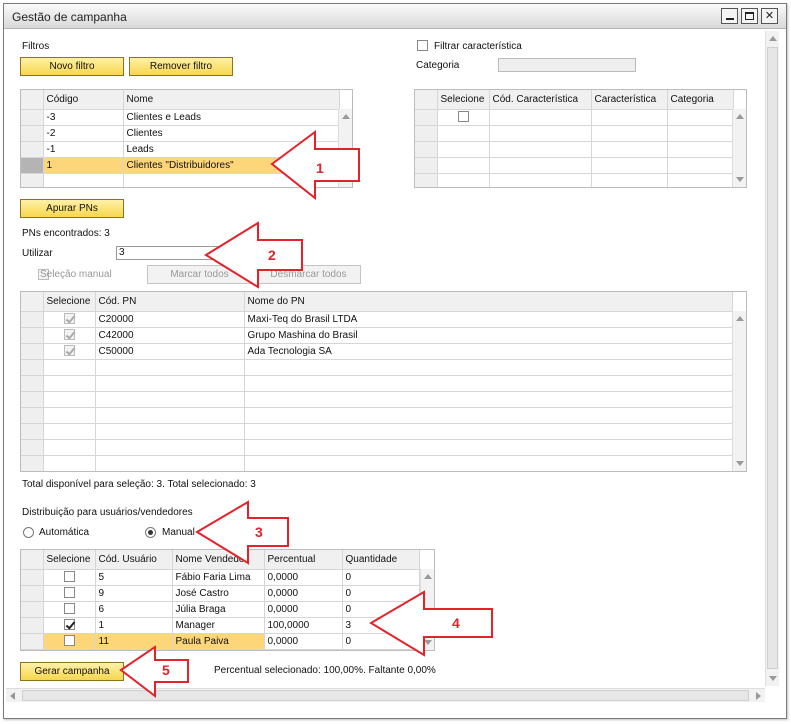  Describe the element at coordinates (456, 623) in the screenshot. I see `annotation-label-4: 4` at that location.